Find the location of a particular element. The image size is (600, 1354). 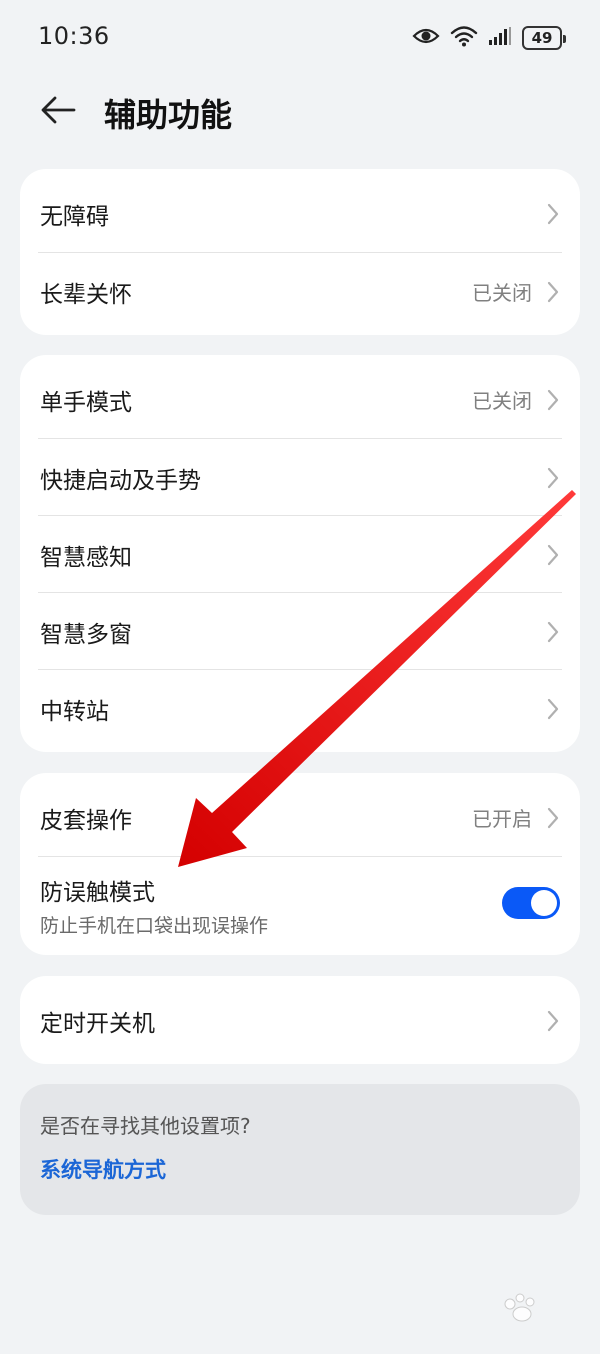

row-scheduled-power: 定时开关机 is located at coordinates (300, 1020).